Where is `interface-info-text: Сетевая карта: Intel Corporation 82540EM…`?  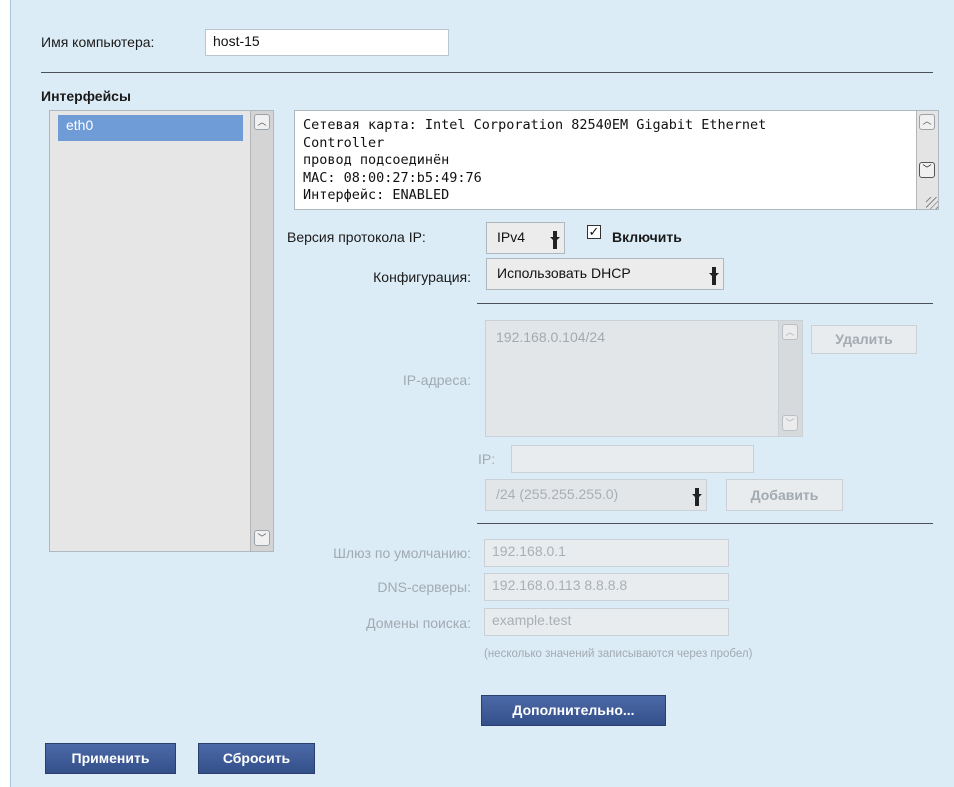 interface-info-text: Сетевая карта: Intel Corporation 82540EM… is located at coordinates (616, 160).